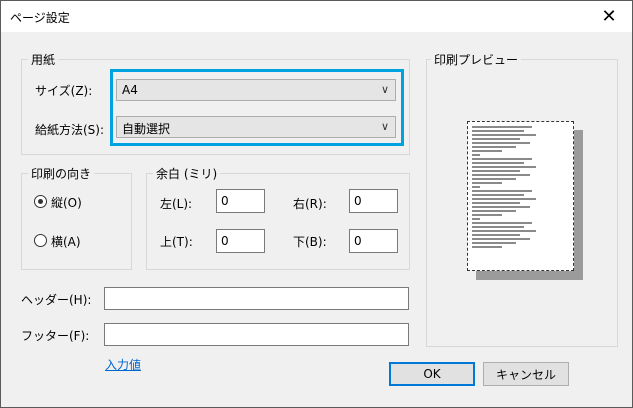 This screenshot has height=408, width=633. Describe the element at coordinates (358, 201) in the screenshot. I see `right-margin-value: 0` at that location.